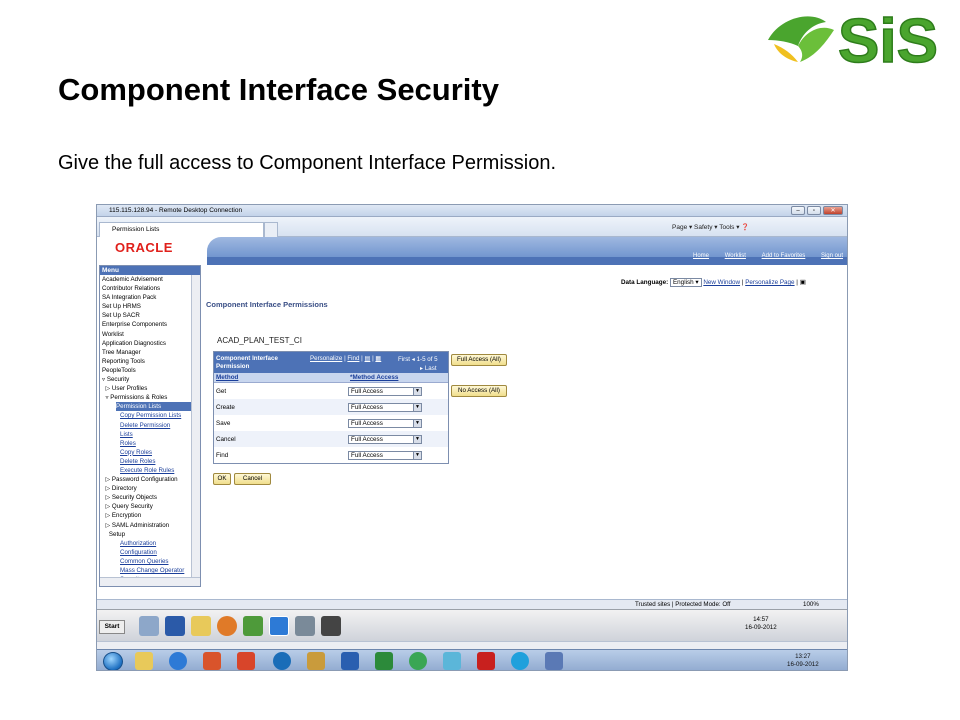 The height and width of the screenshot is (720, 960). I want to click on menu-item: ▷ Encryption, so click(146, 515).